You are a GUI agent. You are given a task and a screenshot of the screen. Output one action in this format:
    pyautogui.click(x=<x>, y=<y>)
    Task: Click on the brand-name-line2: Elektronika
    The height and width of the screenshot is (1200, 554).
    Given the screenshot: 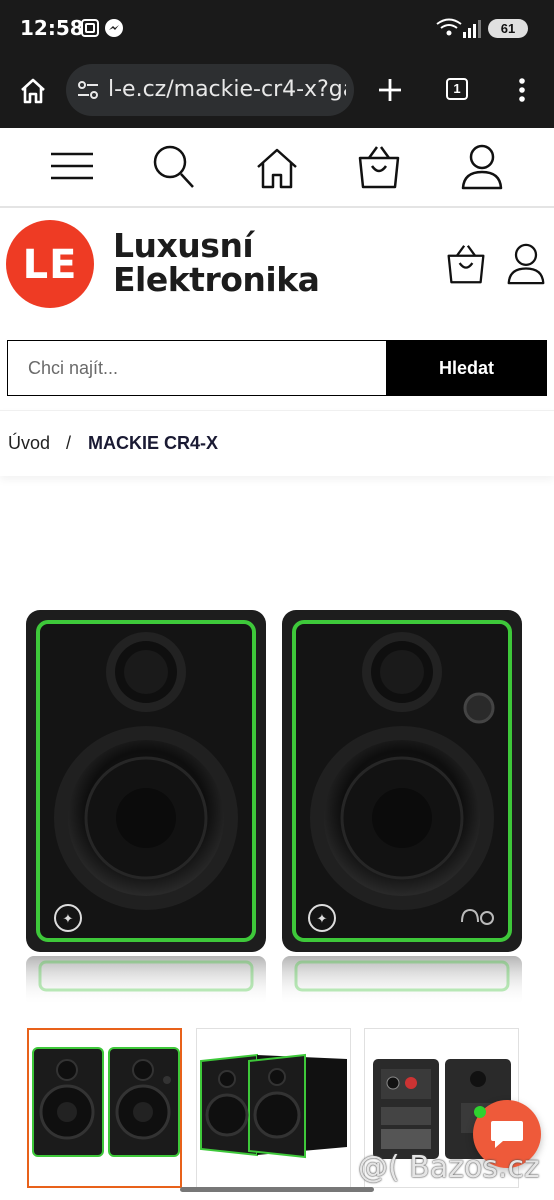 What is the action you would take?
    pyautogui.click(x=216, y=279)
    